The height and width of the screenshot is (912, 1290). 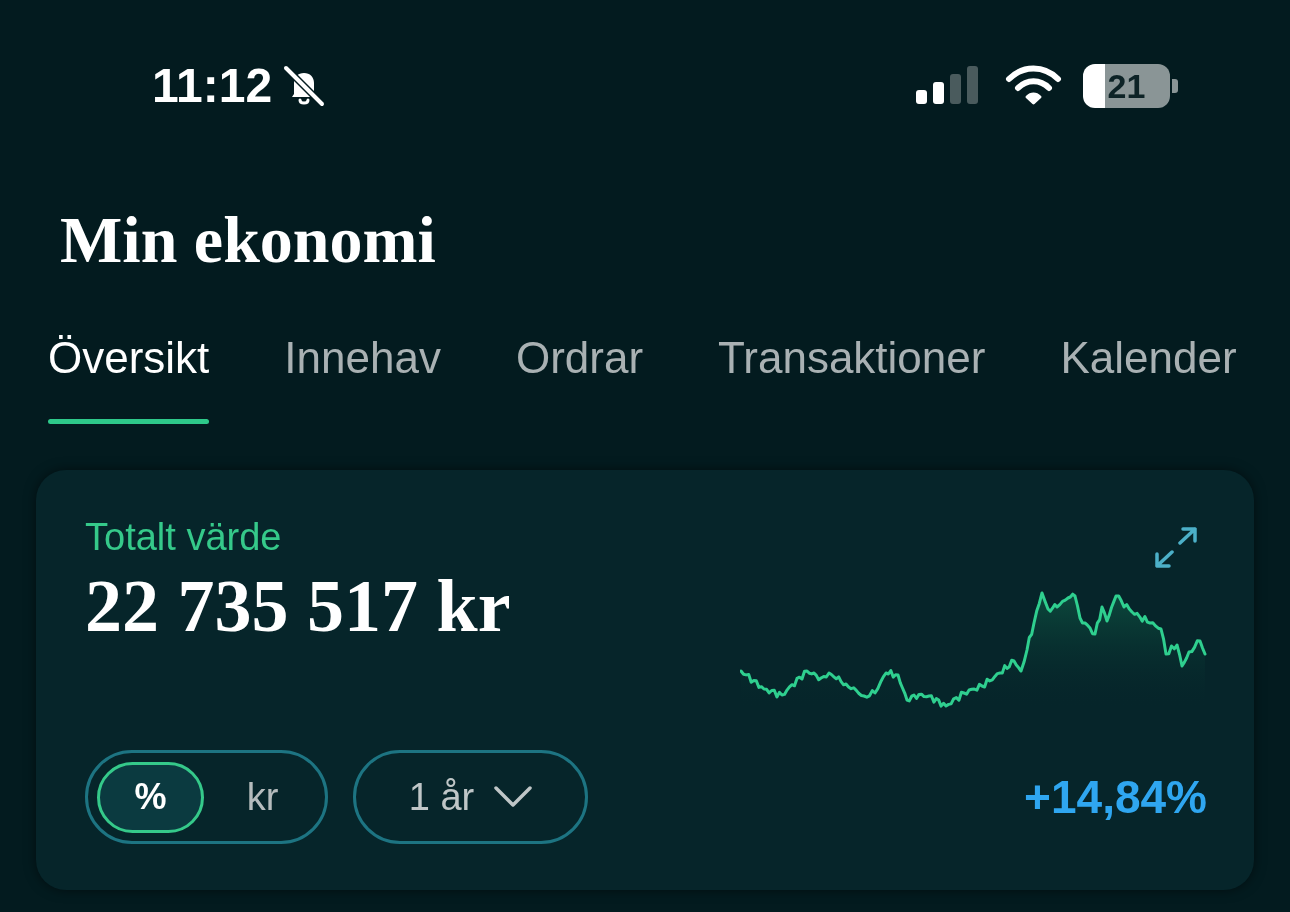 What do you see at coordinates (129, 379) in the screenshot?
I see `tab: Översikt` at bounding box center [129, 379].